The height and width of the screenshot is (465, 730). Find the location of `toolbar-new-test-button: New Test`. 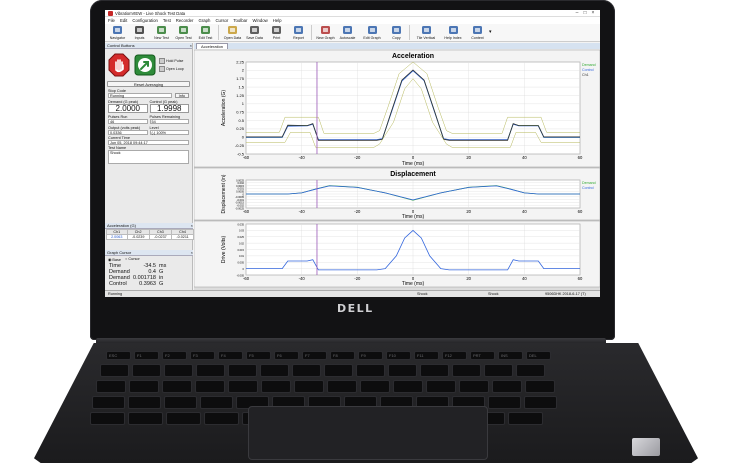

toolbar-new-test-button: New Test is located at coordinates (161, 32).